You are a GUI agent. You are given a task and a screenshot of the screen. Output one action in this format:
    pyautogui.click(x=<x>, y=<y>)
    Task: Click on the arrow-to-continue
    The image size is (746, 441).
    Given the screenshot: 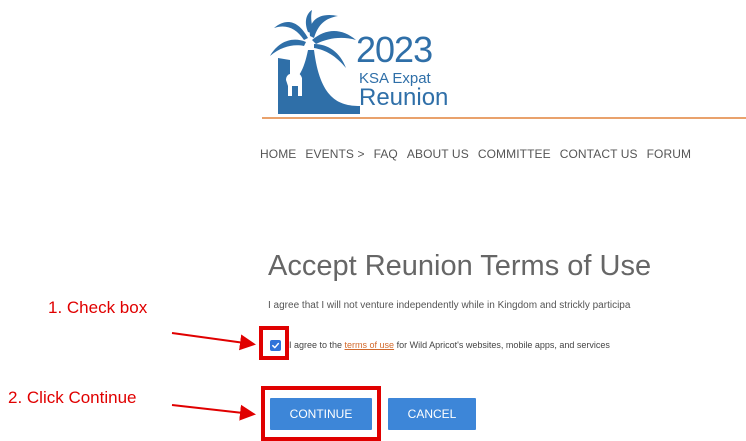 What is the action you would take?
    pyautogui.click(x=213, y=412)
    